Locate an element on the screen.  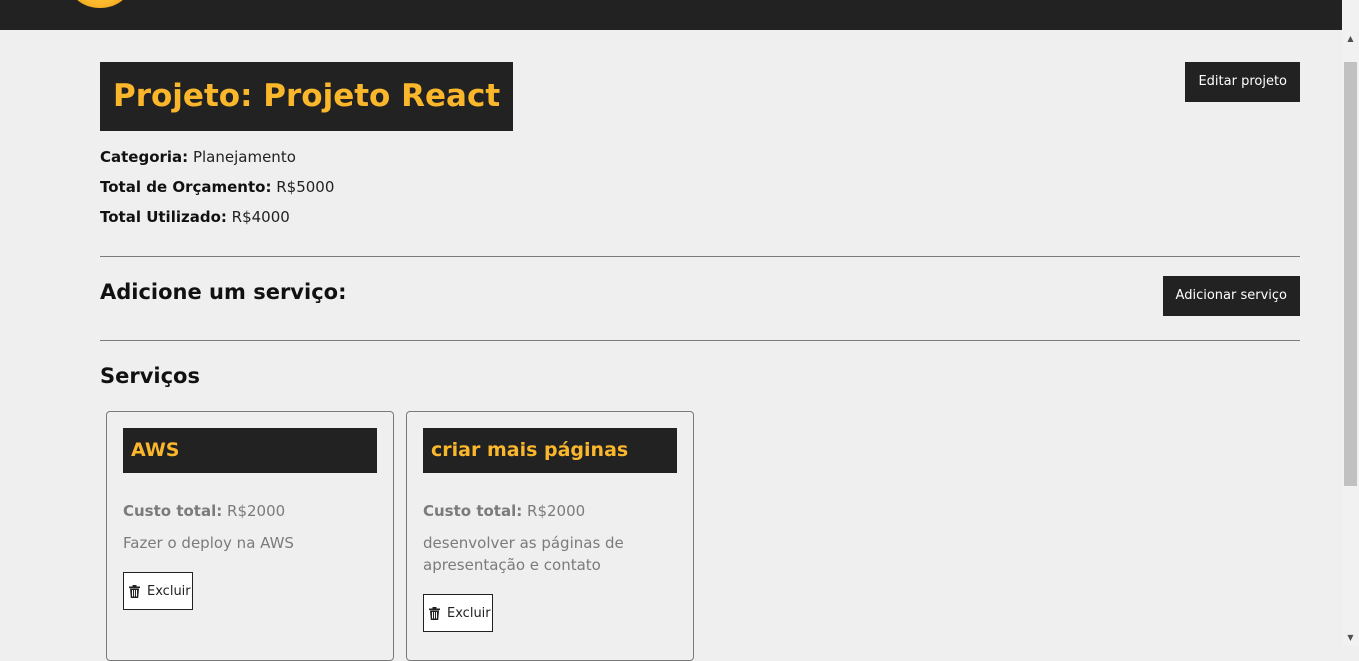
project-used: Total Utilizado: R$4000 is located at coordinates (195, 217).